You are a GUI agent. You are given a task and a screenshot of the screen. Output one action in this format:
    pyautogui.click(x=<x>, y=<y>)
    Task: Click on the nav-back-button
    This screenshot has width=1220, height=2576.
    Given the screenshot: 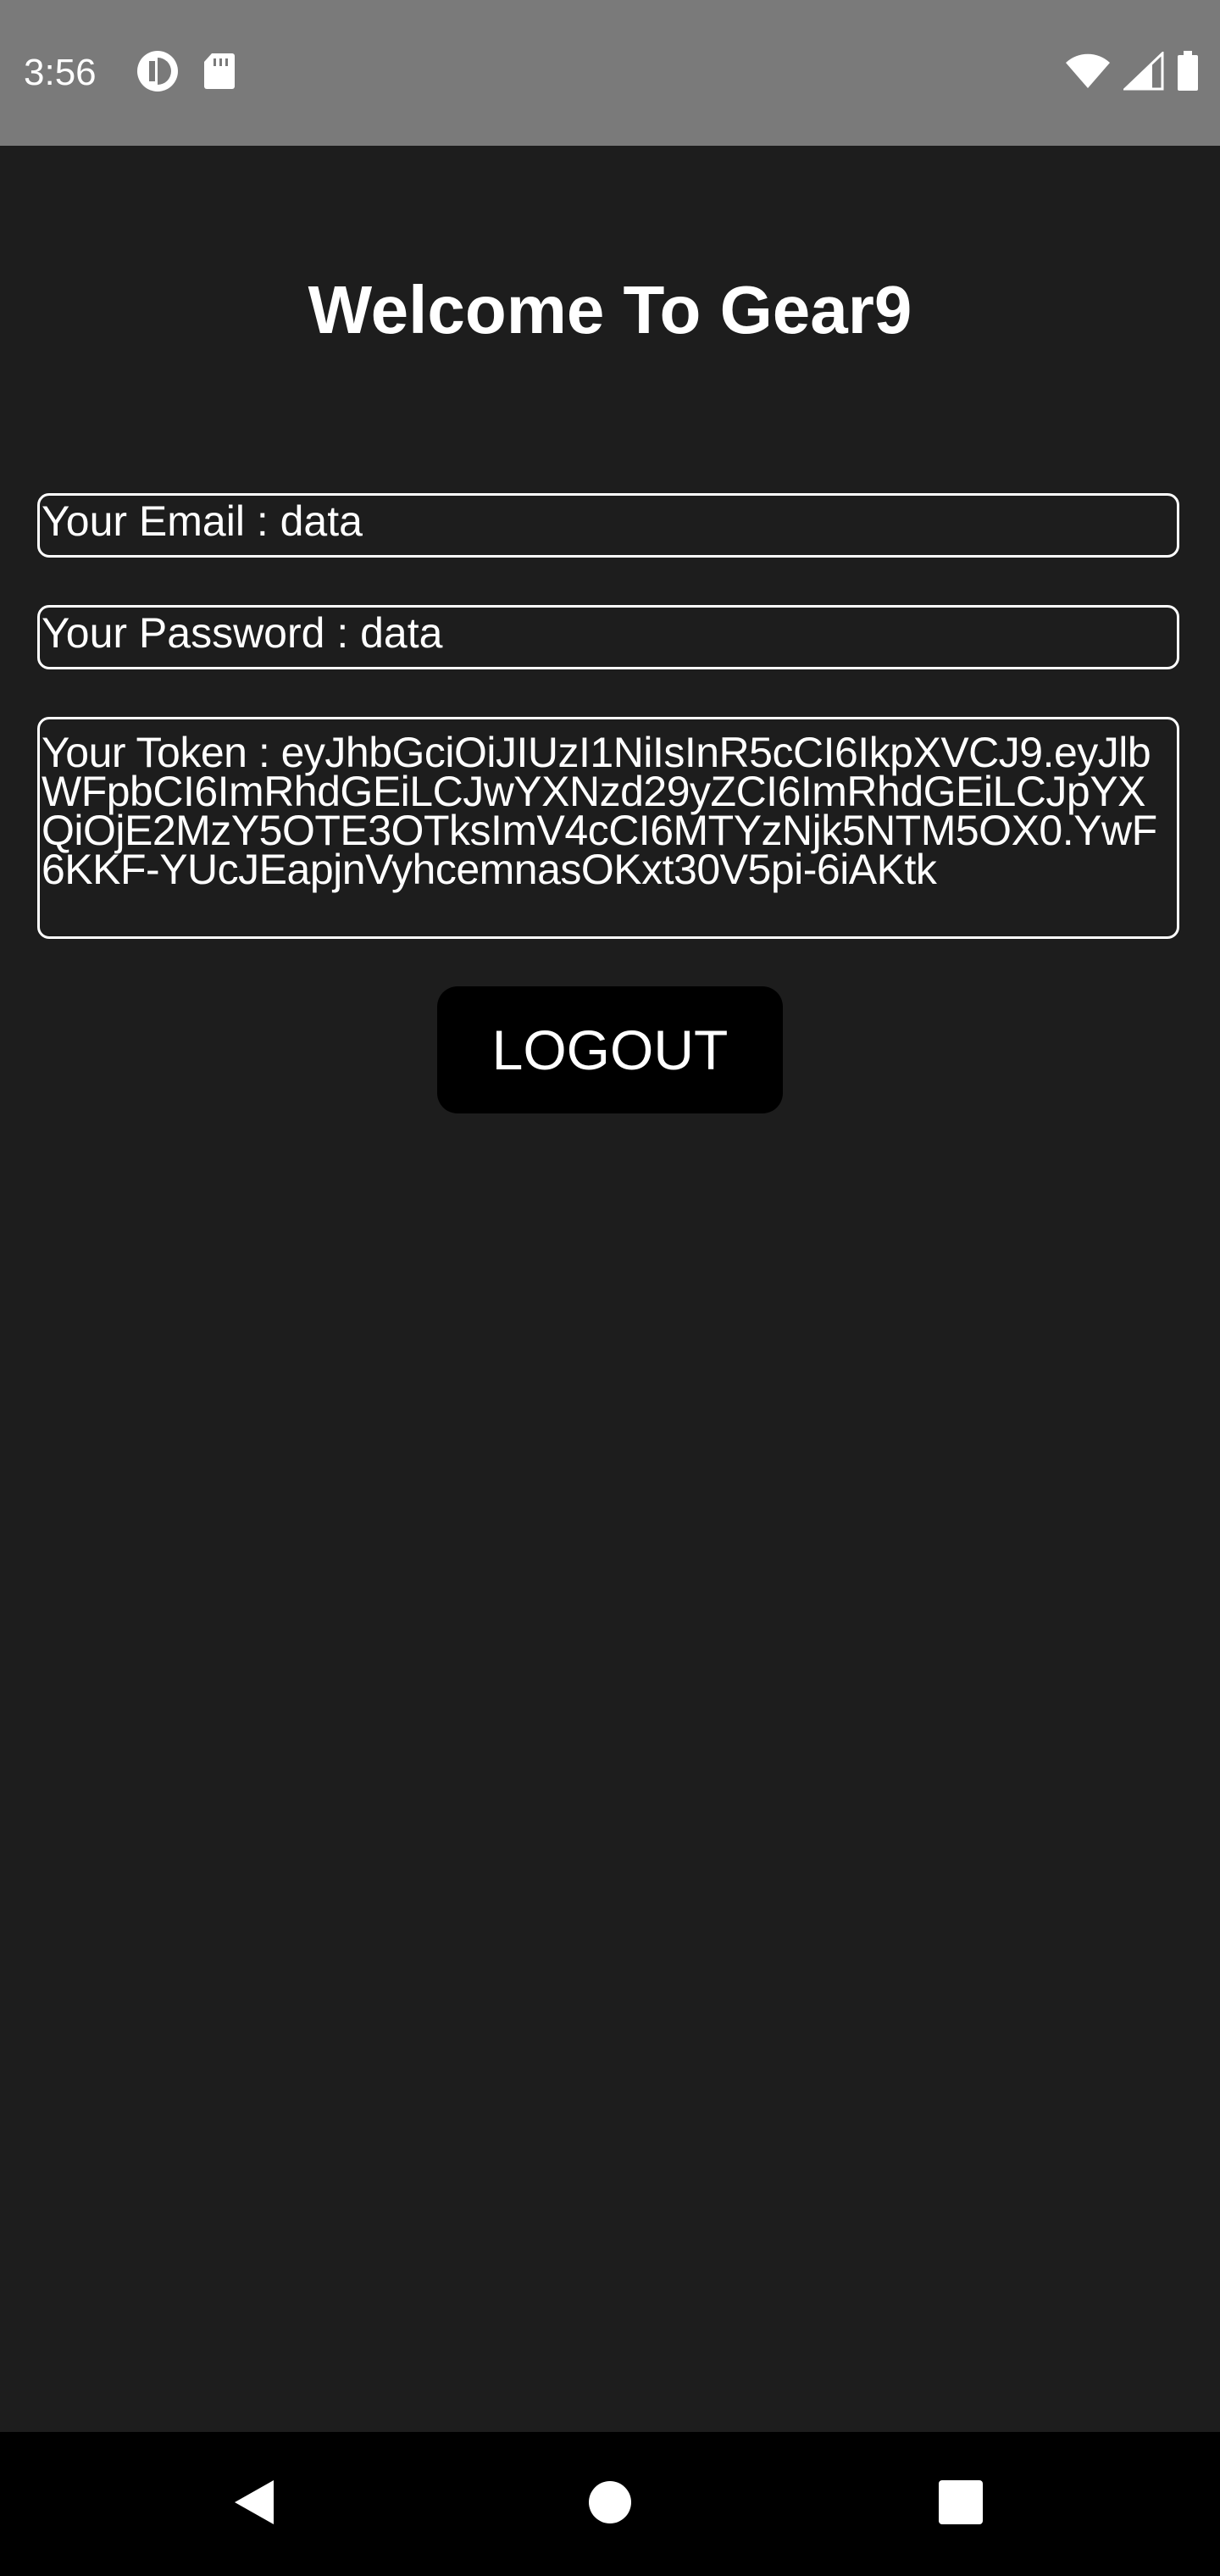 What is the action you would take?
    pyautogui.click(x=254, y=2504)
    